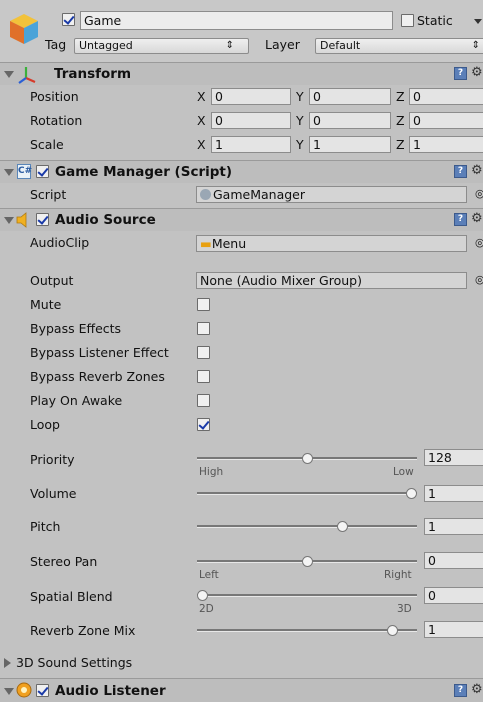  What do you see at coordinates (259, 194) in the screenshot?
I see `script-value: GameManager` at bounding box center [259, 194].